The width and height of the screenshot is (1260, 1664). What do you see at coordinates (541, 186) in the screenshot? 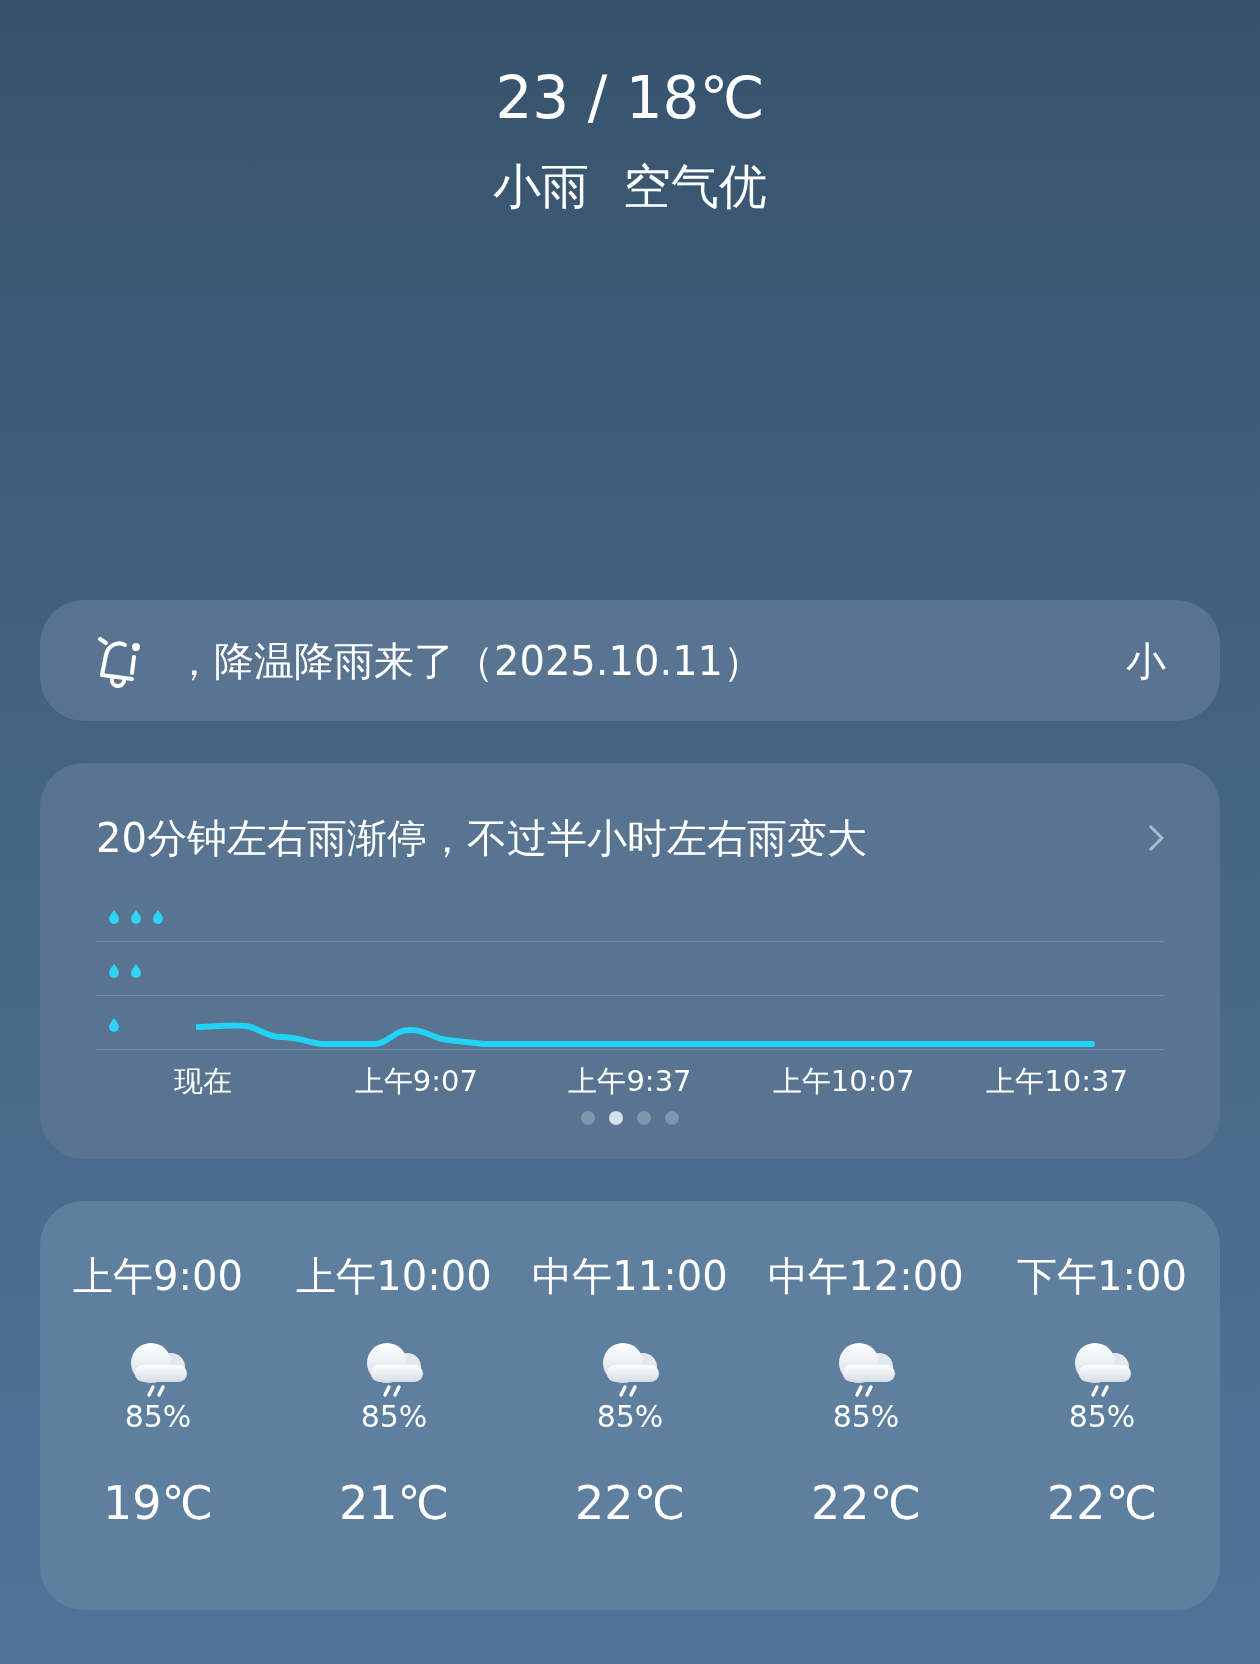
I see `weather-condition: 小雨` at bounding box center [541, 186].